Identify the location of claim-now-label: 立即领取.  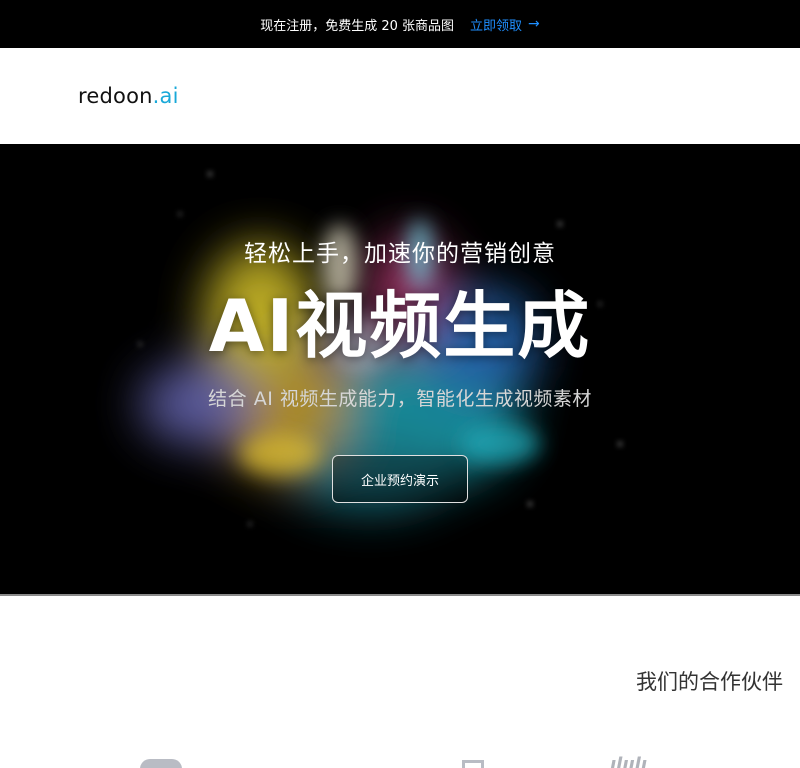
(496, 26).